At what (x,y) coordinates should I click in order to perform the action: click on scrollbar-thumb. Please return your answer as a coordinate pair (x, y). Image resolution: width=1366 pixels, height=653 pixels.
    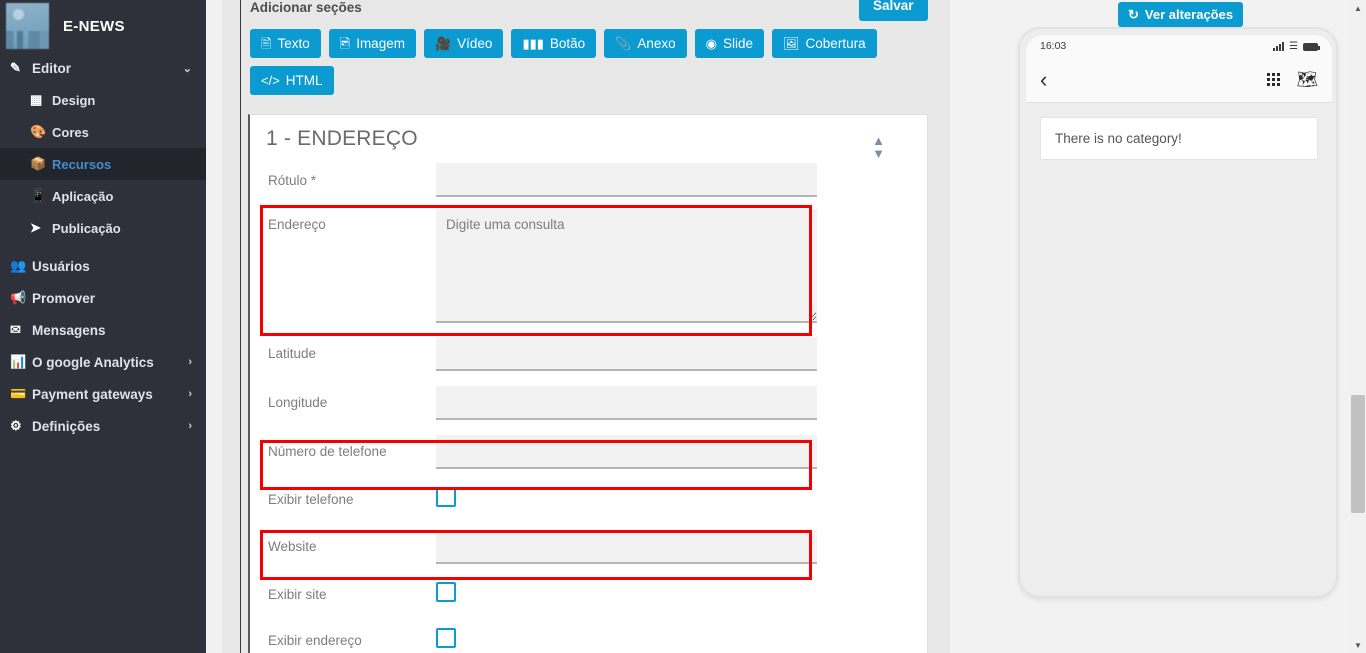
    Looking at the image, I should click on (1358, 454).